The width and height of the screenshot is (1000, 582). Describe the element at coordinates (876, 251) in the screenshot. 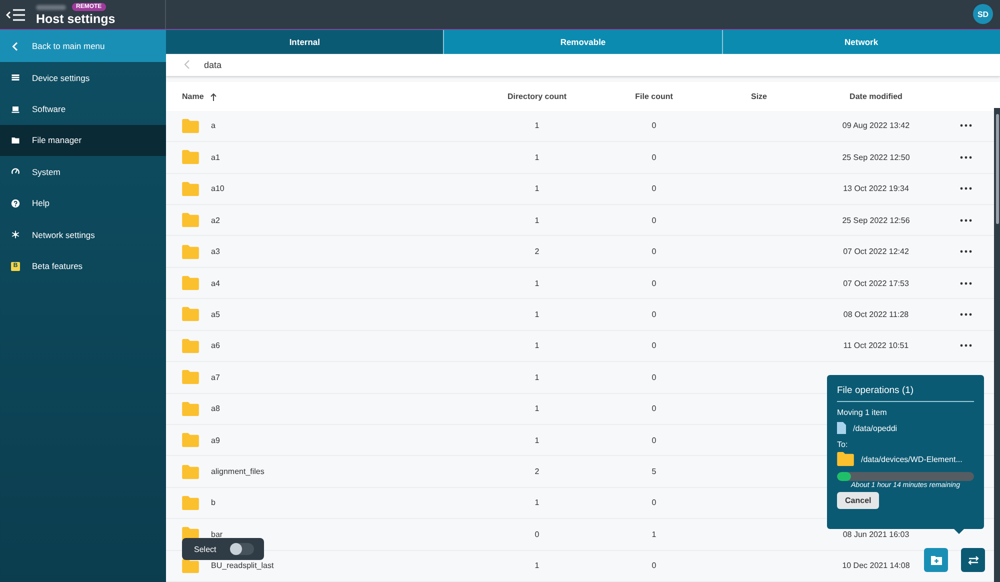

I see `date-cell-text: 07 Oct 2022 12:42` at that location.